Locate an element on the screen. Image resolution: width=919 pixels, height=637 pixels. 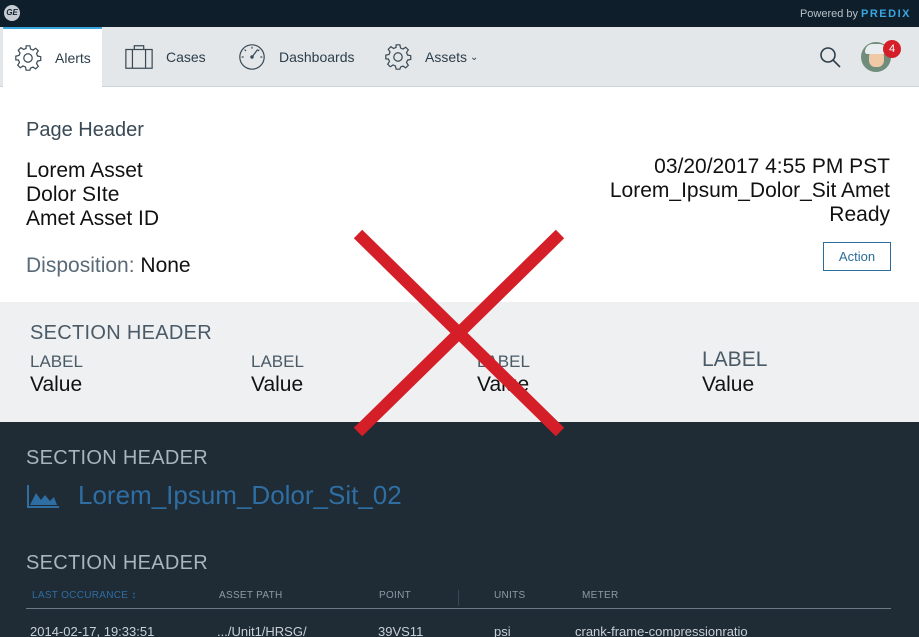
area-chart-icon is located at coordinates (43, 496).